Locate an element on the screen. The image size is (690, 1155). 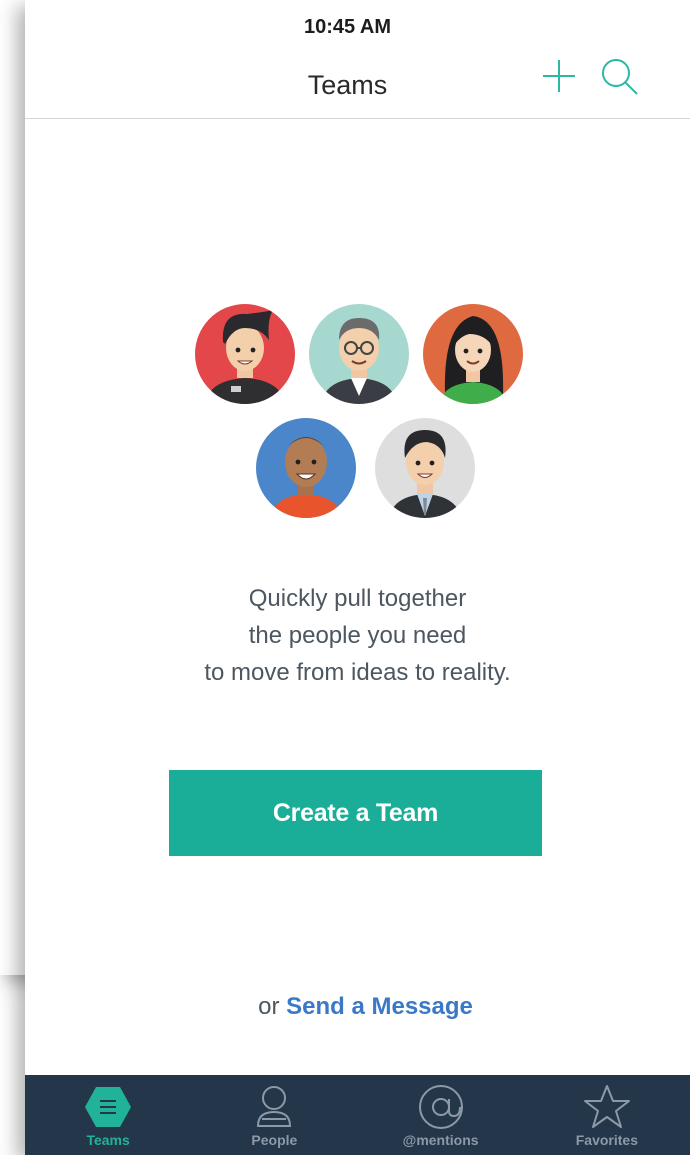
tab-bar: Teams People @mentions Favorites is located at coordinates (357, 1115).